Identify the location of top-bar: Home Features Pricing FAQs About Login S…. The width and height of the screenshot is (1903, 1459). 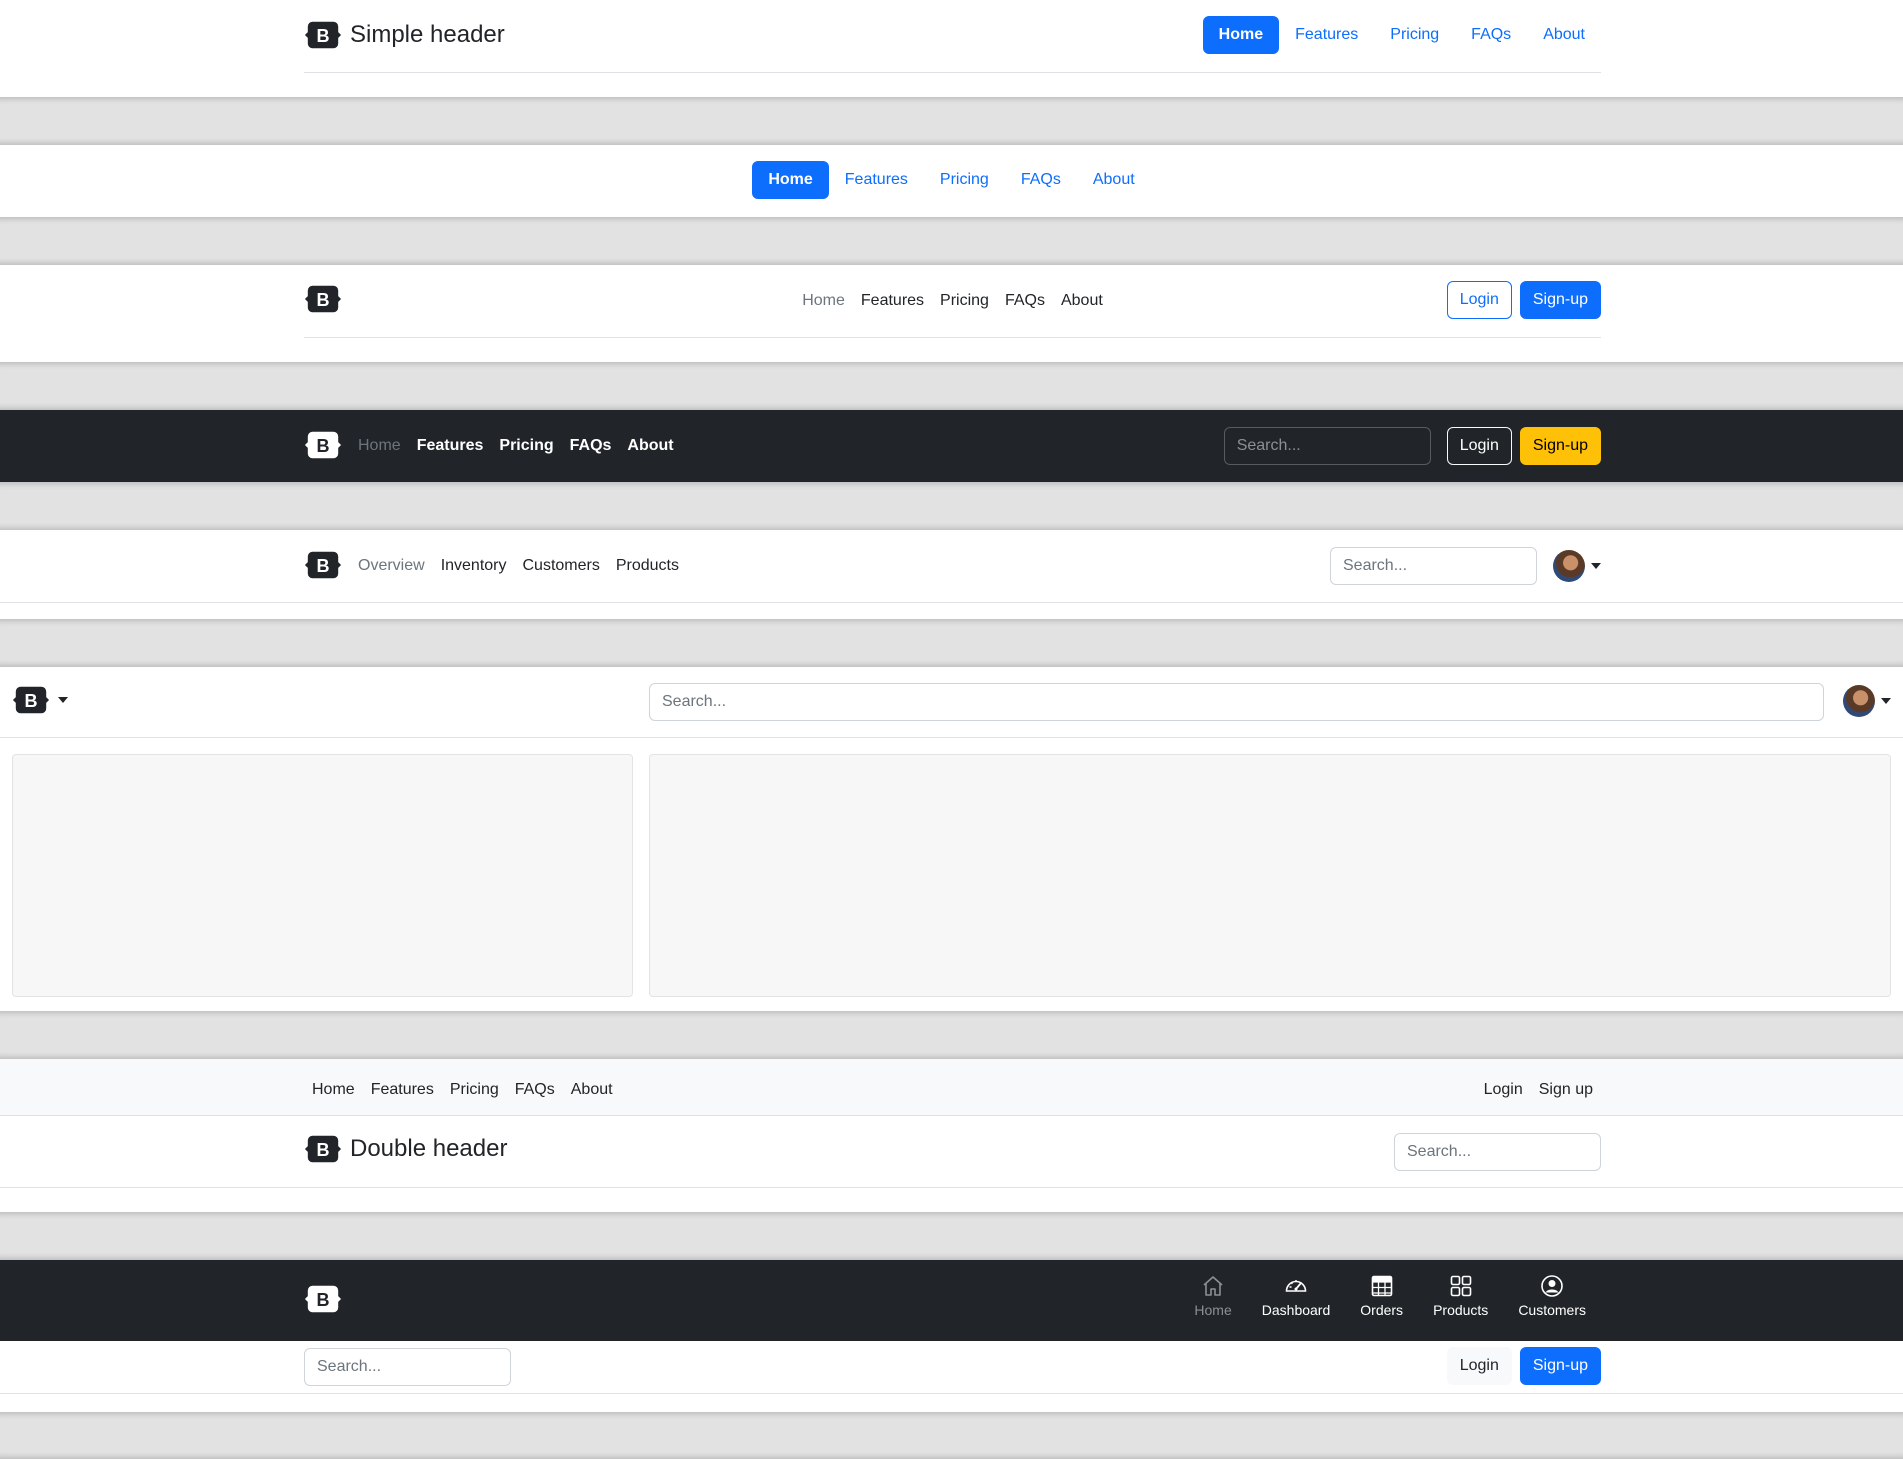
(951, 1087).